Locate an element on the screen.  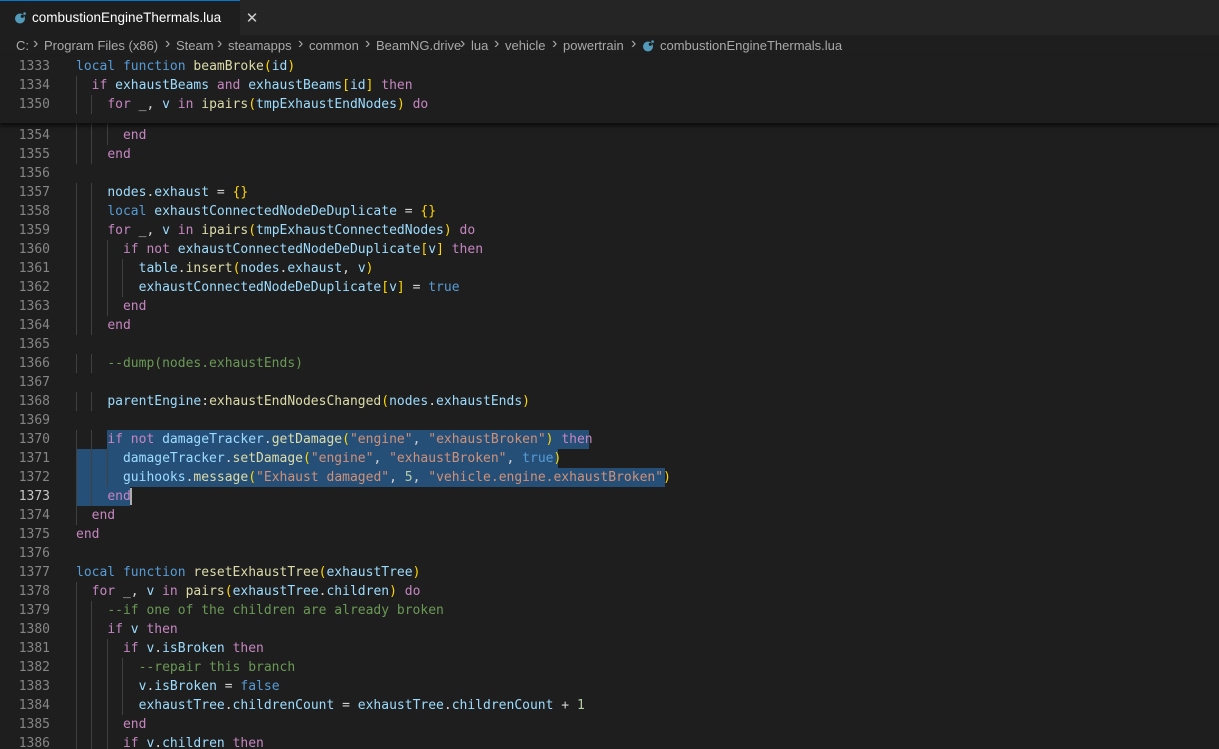
line-number: 1370 is located at coordinates (34, 439).